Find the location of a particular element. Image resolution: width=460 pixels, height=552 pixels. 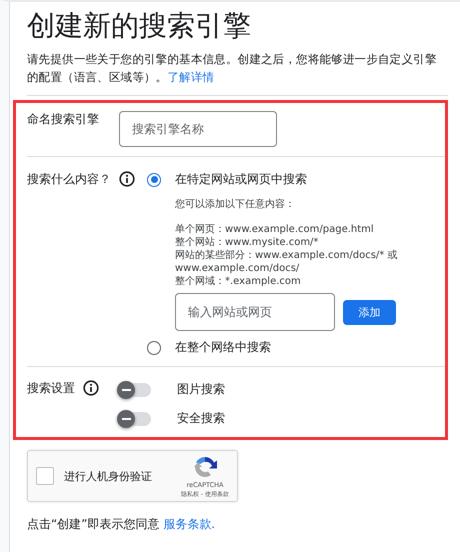

recaptcha-logo-icon is located at coordinates (205, 467).